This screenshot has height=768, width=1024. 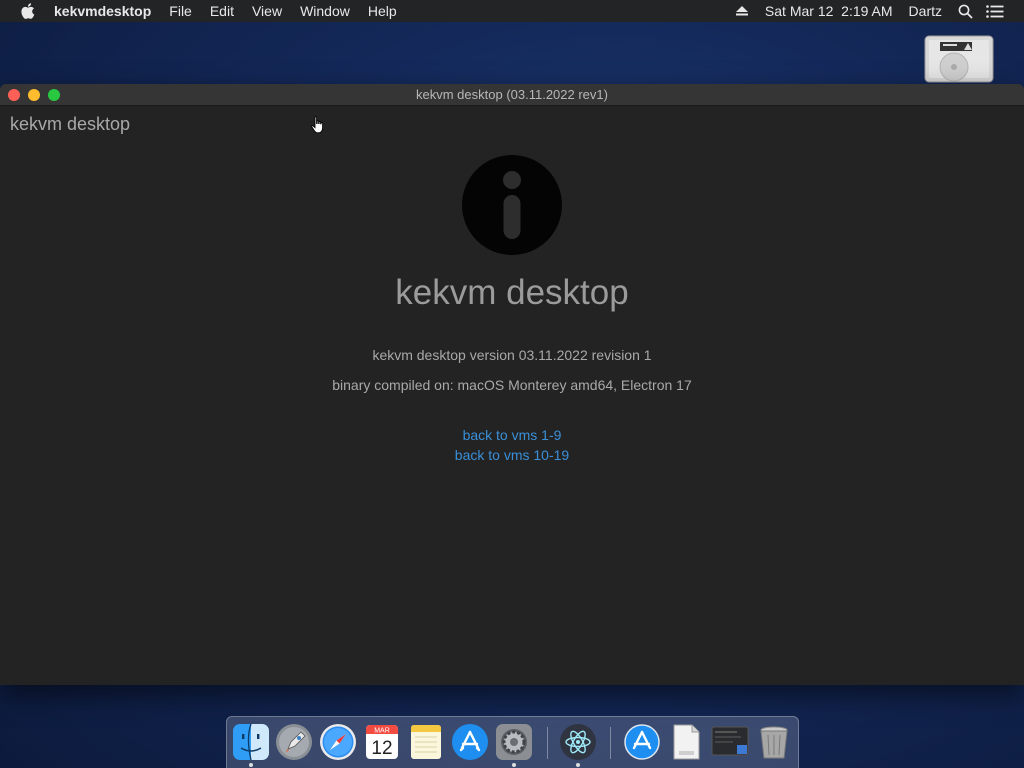 I want to click on hard-disk-icon, so click(x=959, y=59).